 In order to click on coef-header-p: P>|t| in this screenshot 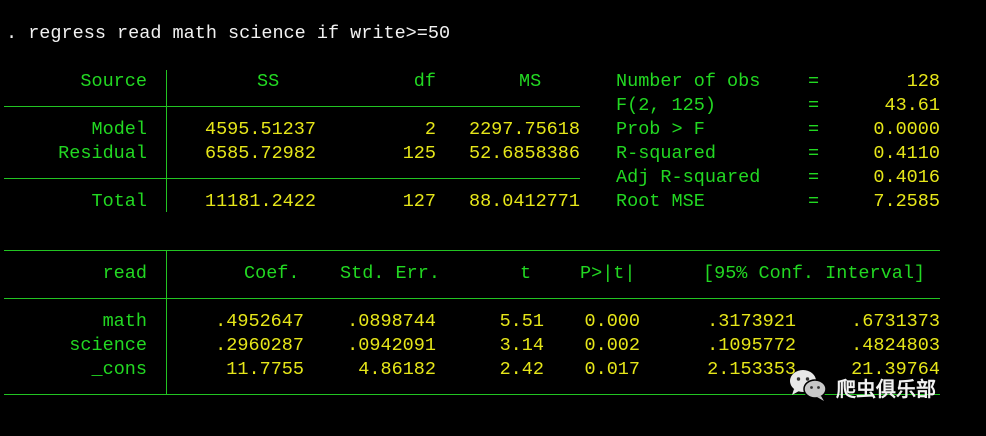, I will do `click(608, 273)`.